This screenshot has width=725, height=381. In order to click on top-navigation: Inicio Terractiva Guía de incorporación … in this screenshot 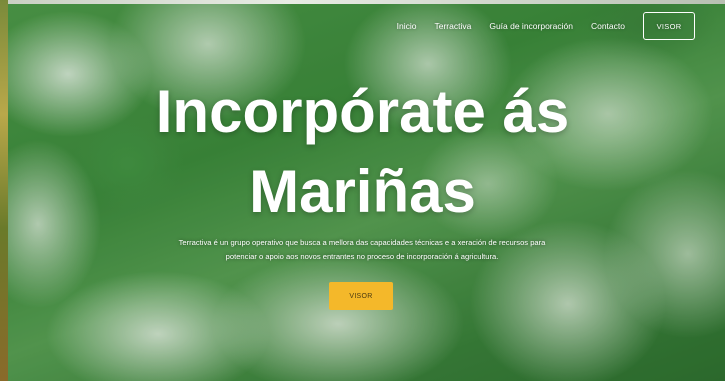, I will do `click(537, 26)`.